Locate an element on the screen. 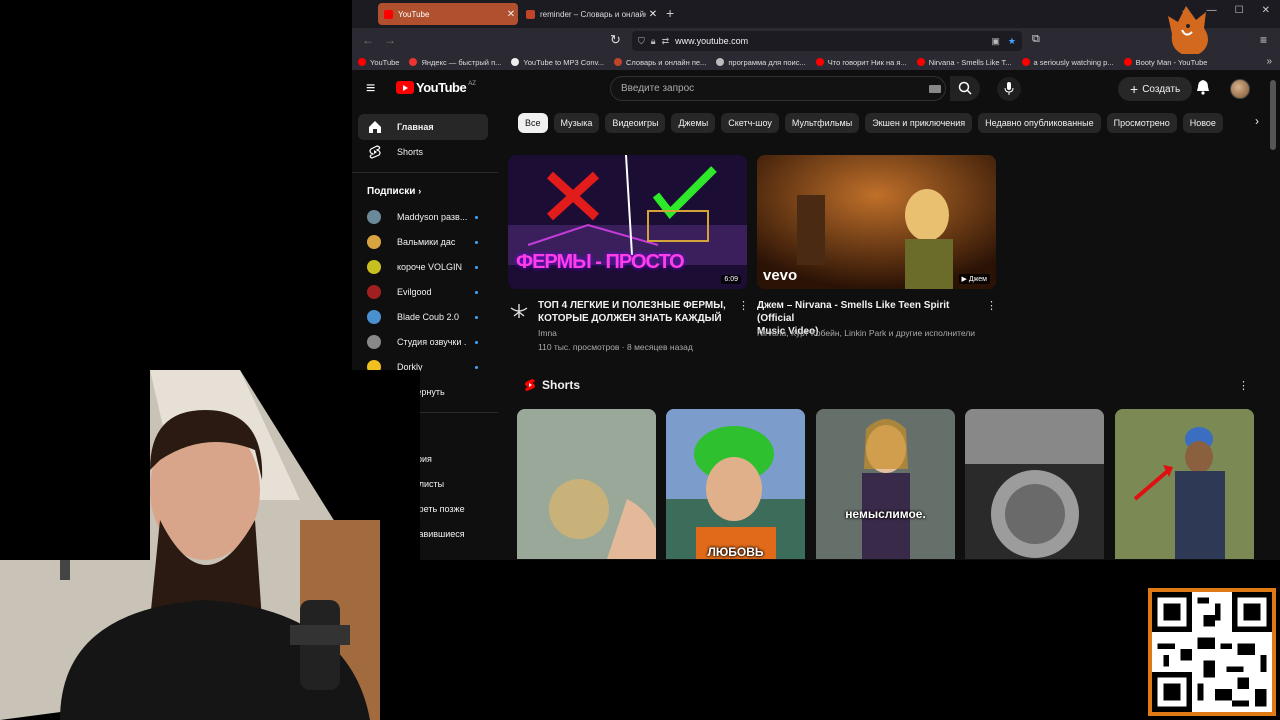 This screenshot has width=1280, height=720. channel-avatar-icon is located at coordinates (519, 311).